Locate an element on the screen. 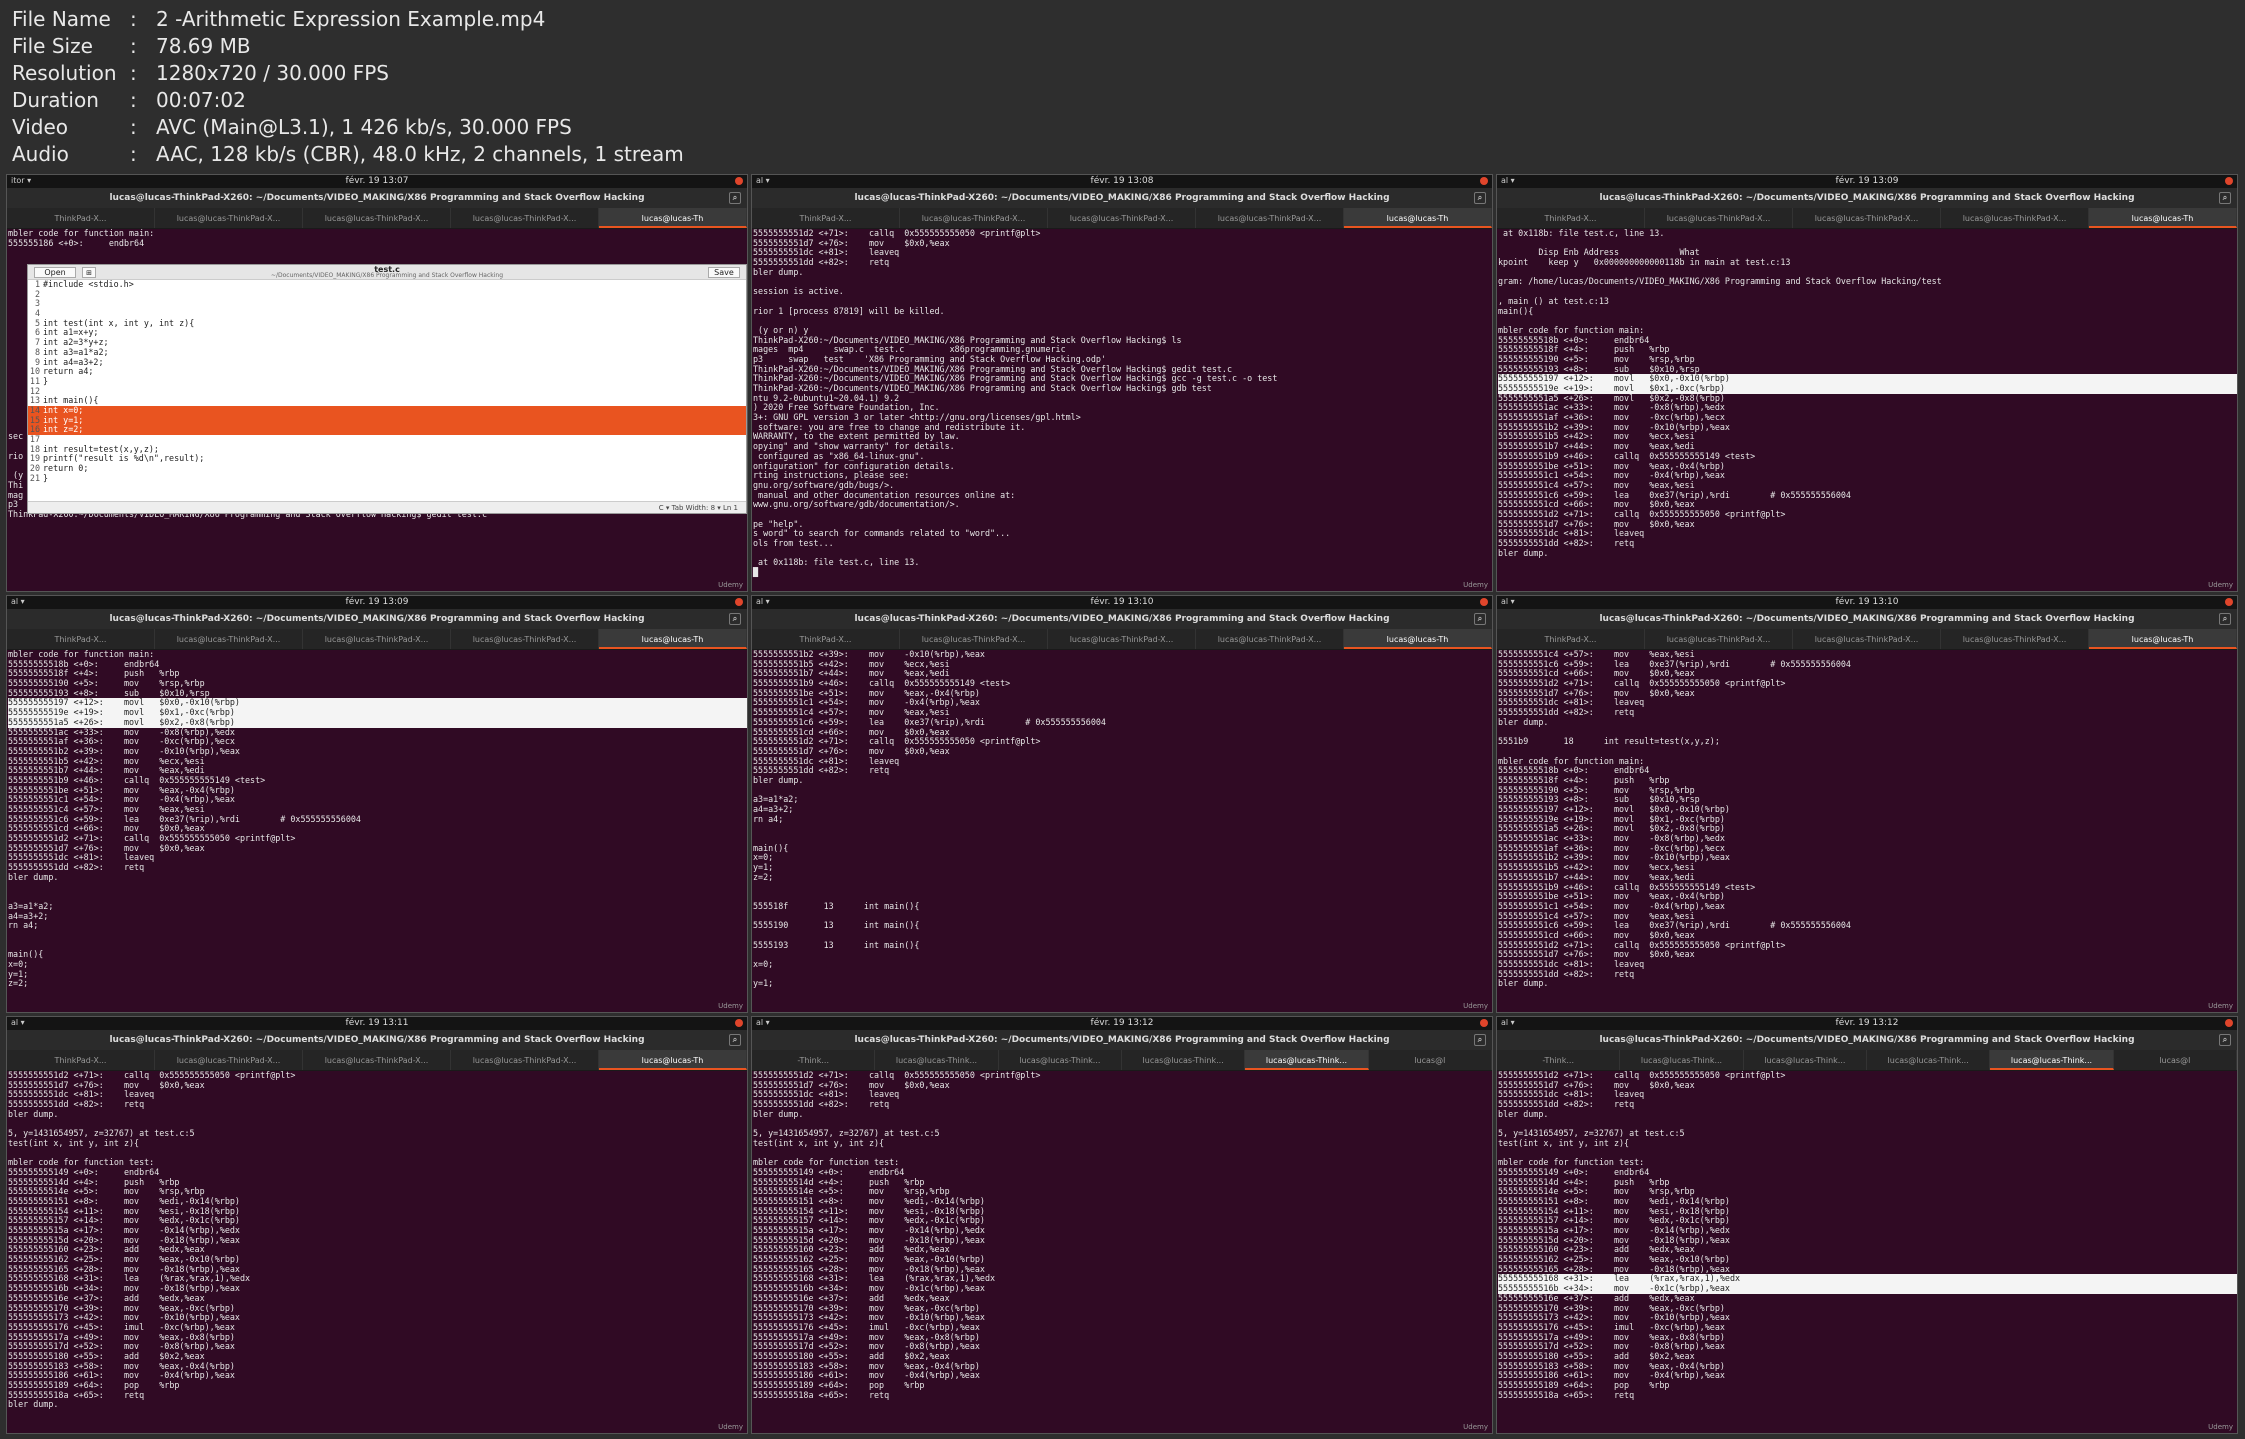  clock: févr. 19 13:07 is located at coordinates (377, 181).